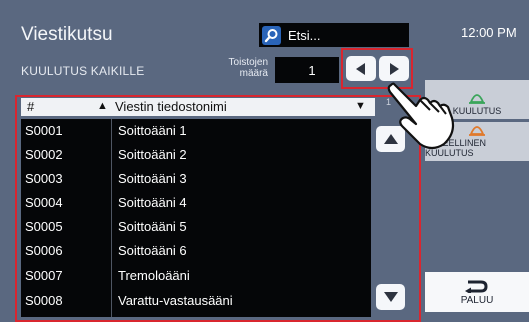 The image size is (529, 322). I want to click on return-icon, so click(476, 286).